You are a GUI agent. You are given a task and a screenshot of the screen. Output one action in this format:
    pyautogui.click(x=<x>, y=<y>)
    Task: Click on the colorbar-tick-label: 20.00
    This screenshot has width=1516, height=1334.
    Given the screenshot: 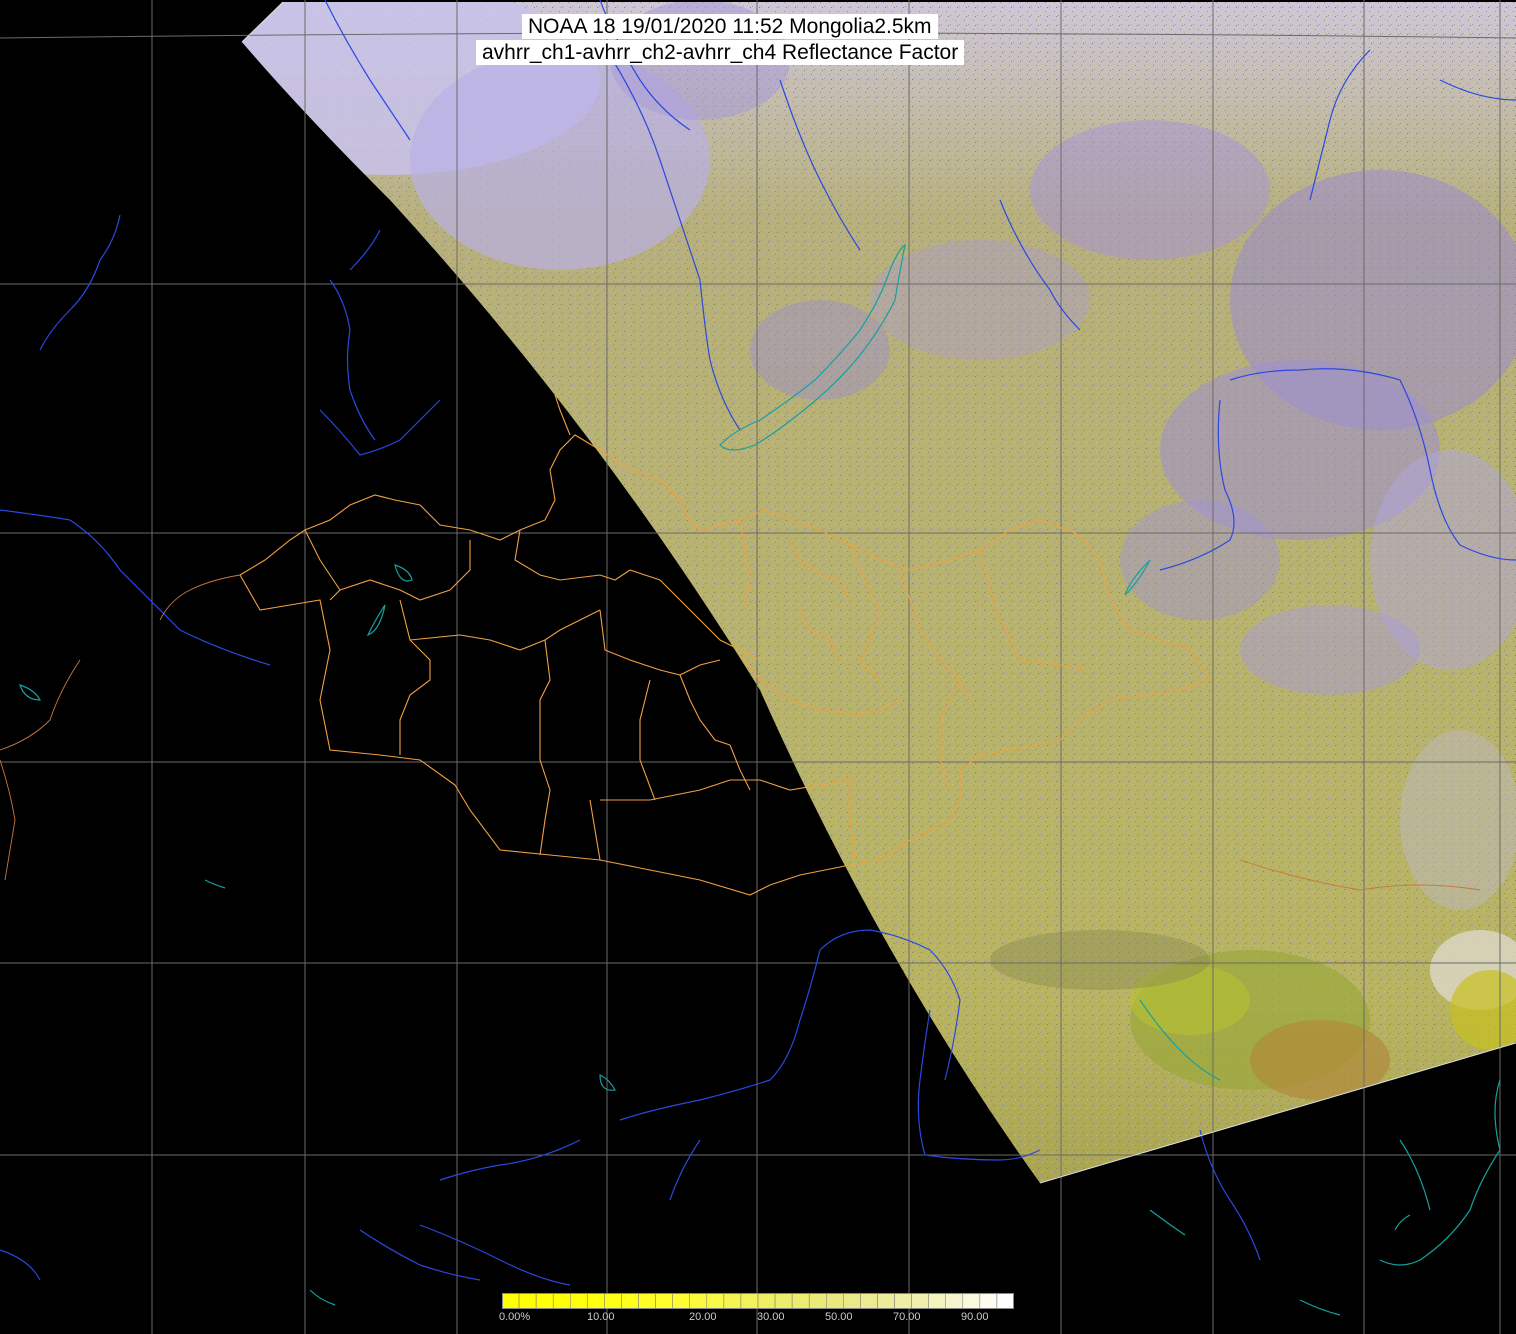 What is the action you would take?
    pyautogui.click(x=703, y=1317)
    